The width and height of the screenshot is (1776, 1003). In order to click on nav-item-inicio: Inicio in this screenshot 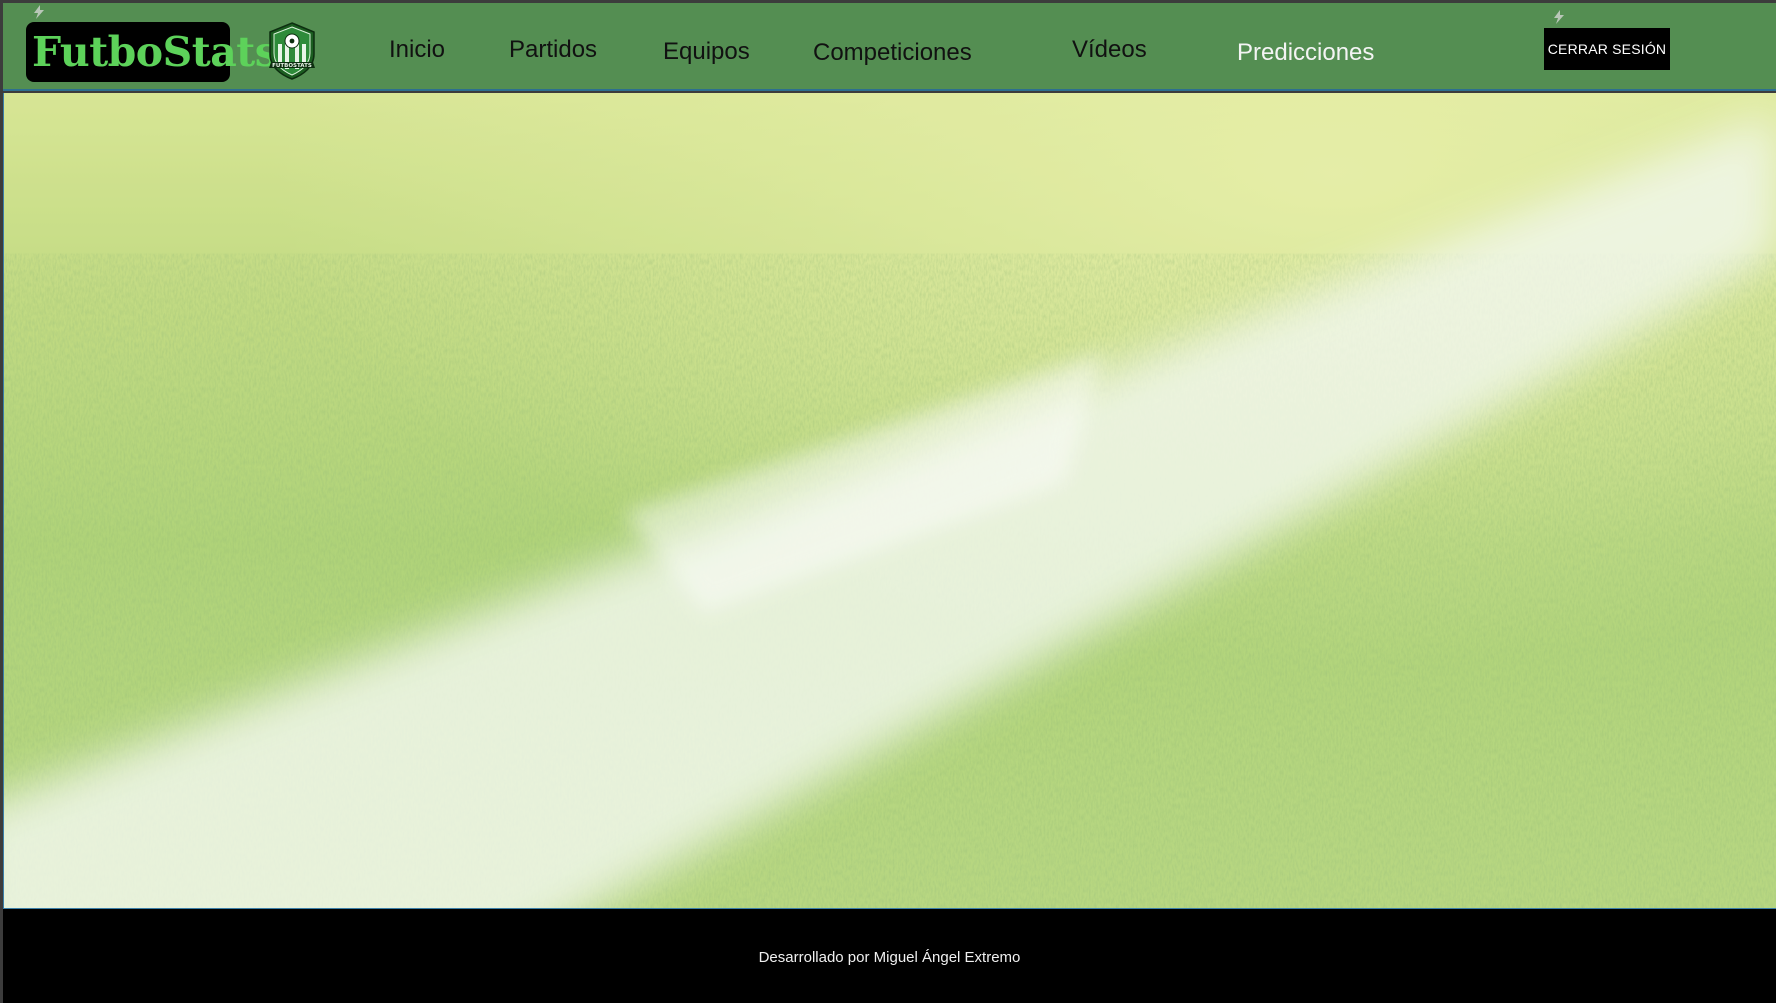, I will do `click(417, 50)`.